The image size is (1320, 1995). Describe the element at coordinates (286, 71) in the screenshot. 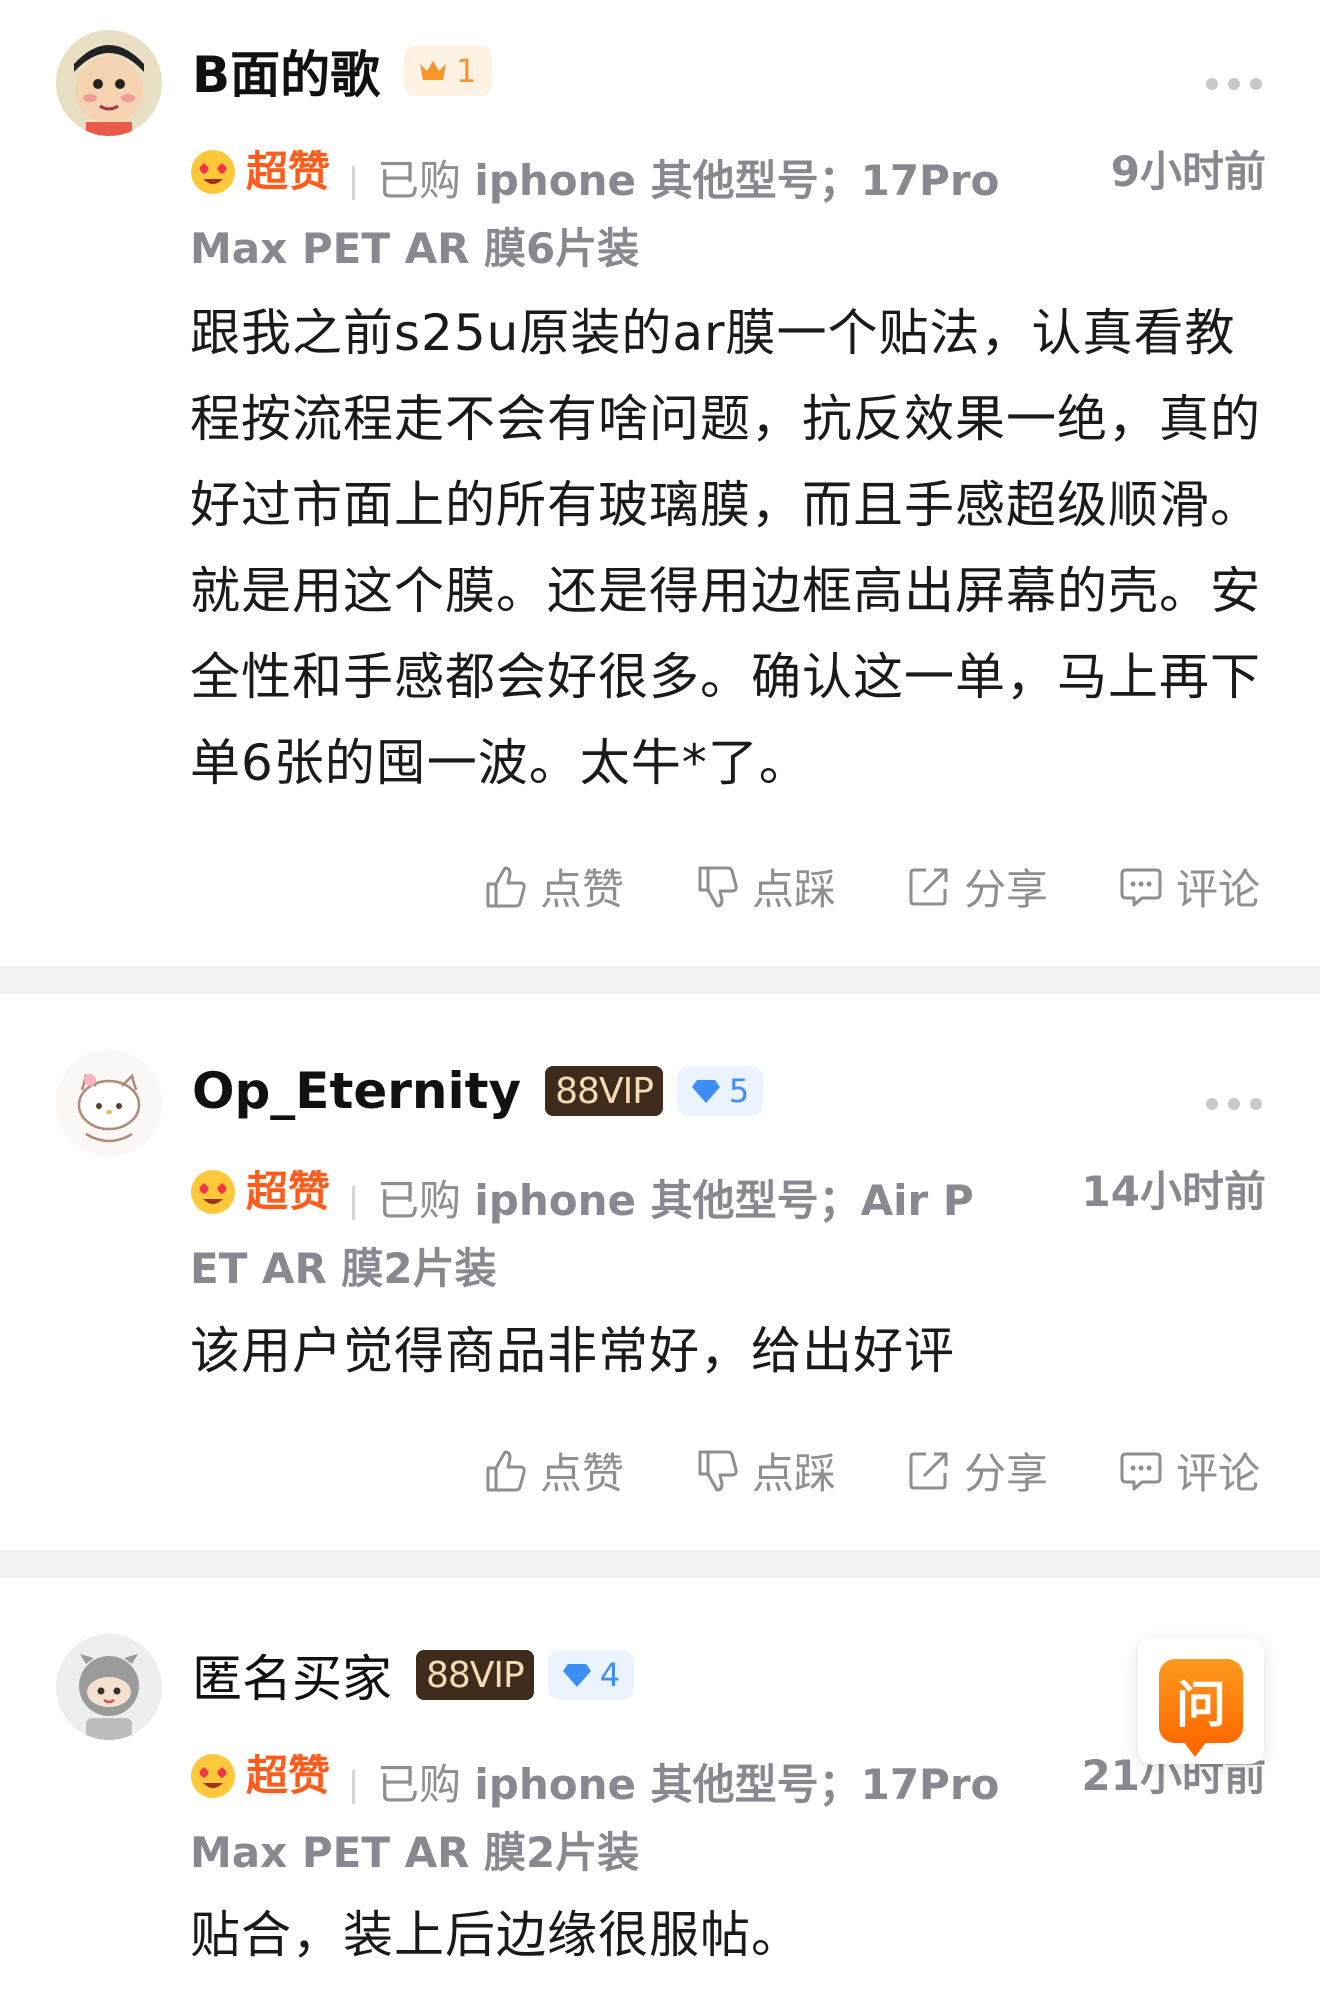

I see `username: B面的歌` at that location.